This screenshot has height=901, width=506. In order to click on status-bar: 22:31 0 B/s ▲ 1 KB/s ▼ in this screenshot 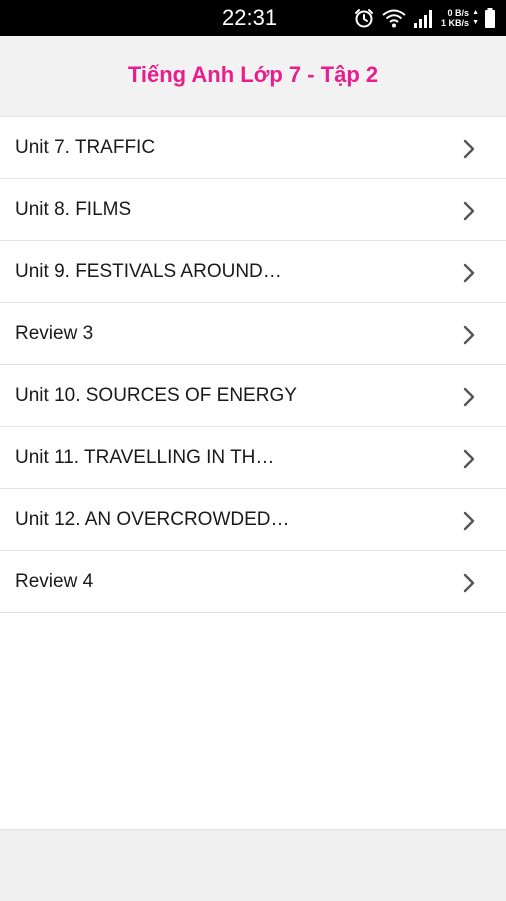, I will do `click(253, 18)`.